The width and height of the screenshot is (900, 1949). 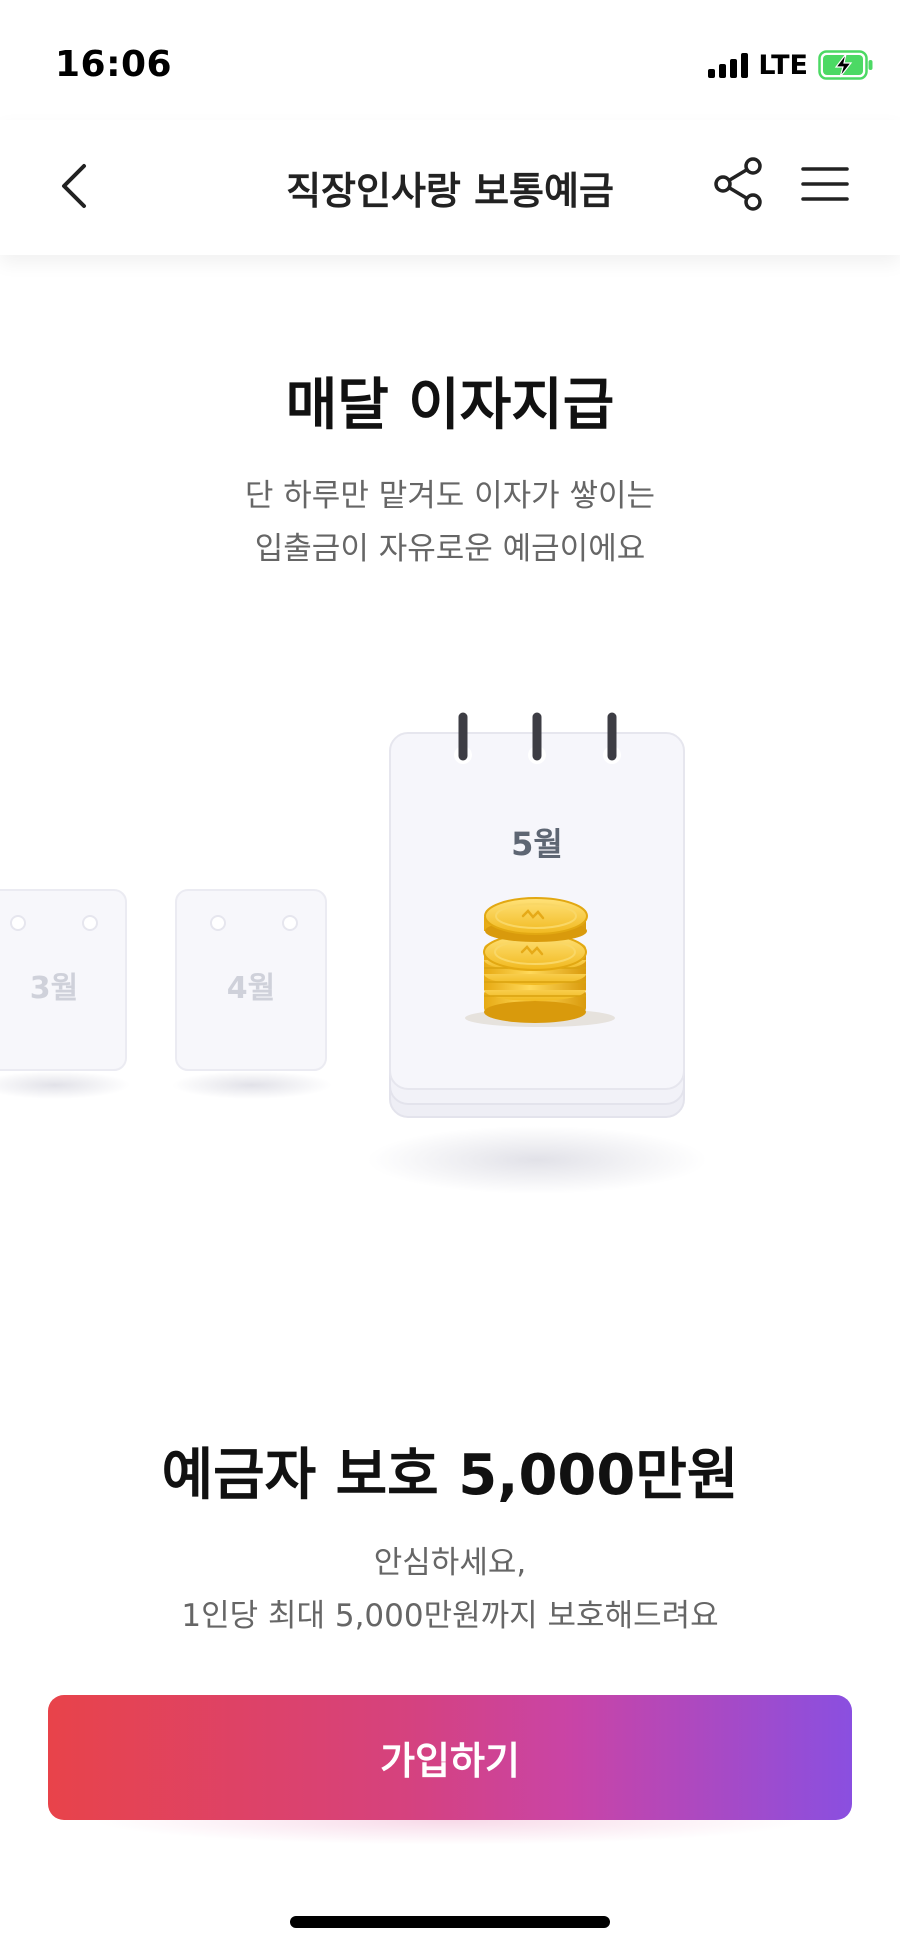 I want to click on protection-subtitle: 안심하세요, 1인당 최대 5,000만원까지 보호해드려요, so click(x=450, y=1590).